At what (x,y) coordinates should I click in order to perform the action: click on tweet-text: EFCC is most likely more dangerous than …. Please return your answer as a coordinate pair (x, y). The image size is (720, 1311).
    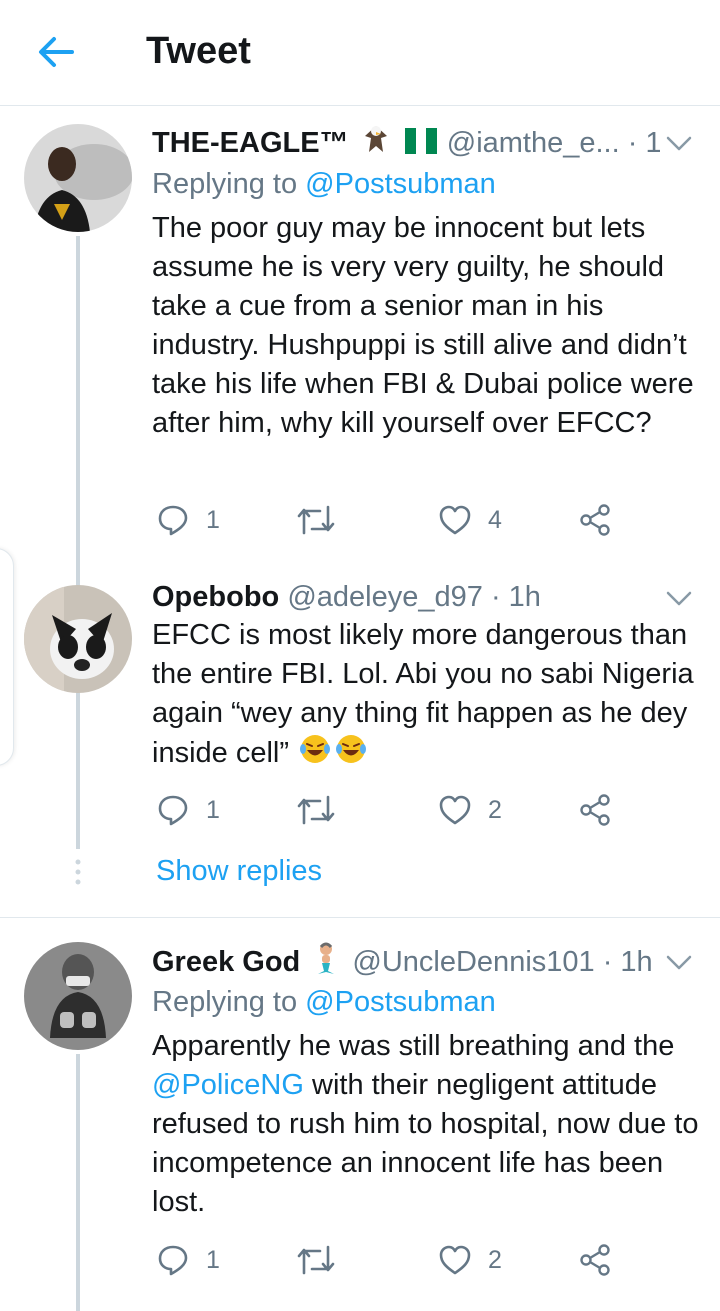
    Looking at the image, I should click on (432, 696).